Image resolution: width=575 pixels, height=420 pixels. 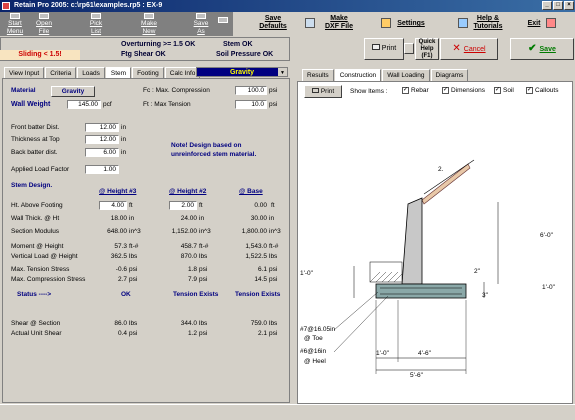 I want to click on toe-callout-2: @ Toe, so click(x=313, y=338).